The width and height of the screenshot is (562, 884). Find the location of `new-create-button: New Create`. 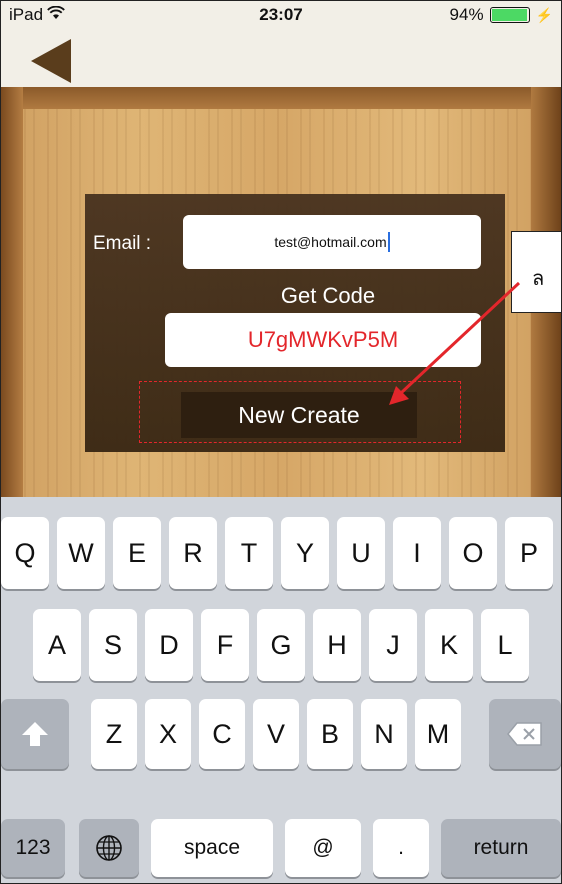

new-create-button: New Create is located at coordinates (299, 415).